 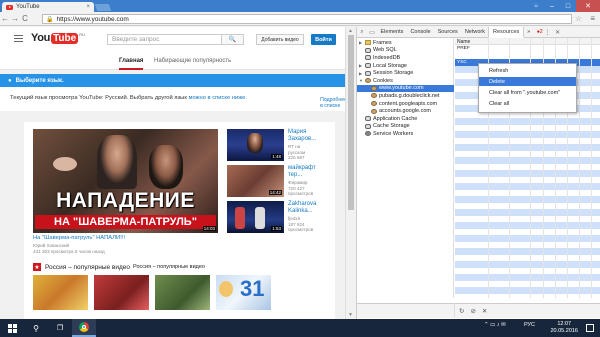 What do you see at coordinates (552, 6) in the screenshot?
I see `minimize-button: –` at bounding box center [552, 6].